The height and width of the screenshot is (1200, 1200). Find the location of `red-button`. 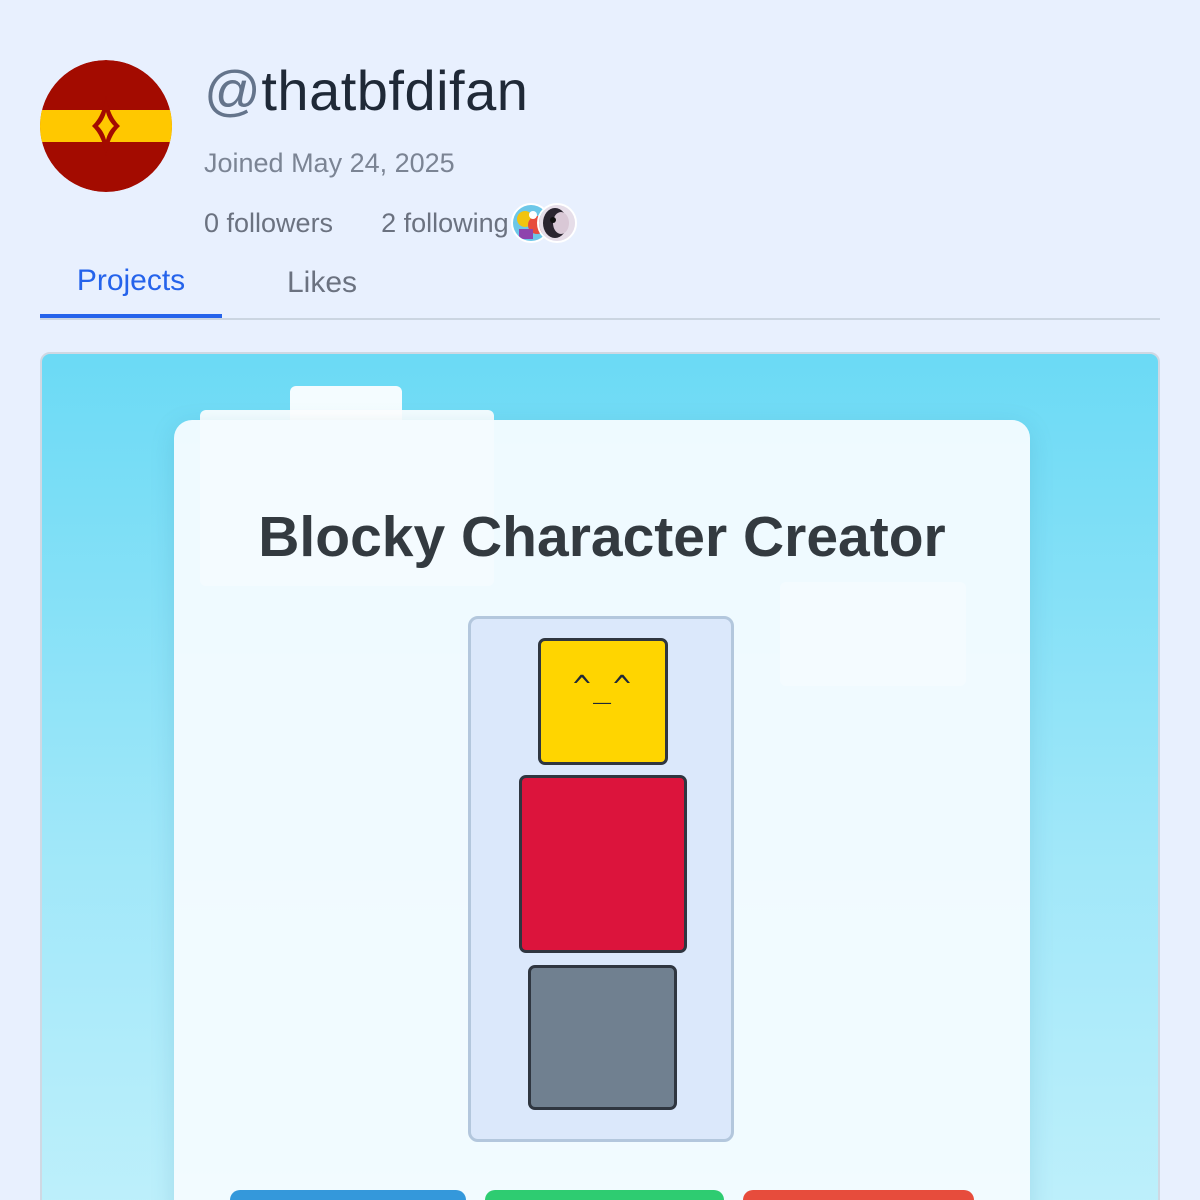

red-button is located at coordinates (858, 1195).